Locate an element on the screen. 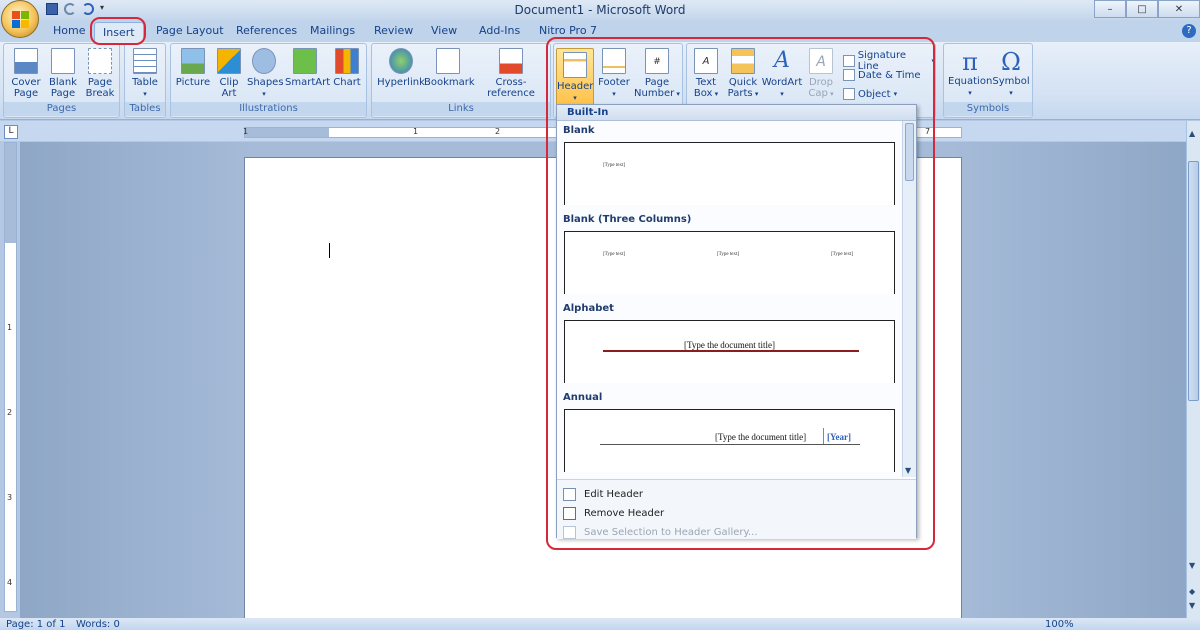 The height and width of the screenshot is (630, 1200). smartart-icon is located at coordinates (305, 61).